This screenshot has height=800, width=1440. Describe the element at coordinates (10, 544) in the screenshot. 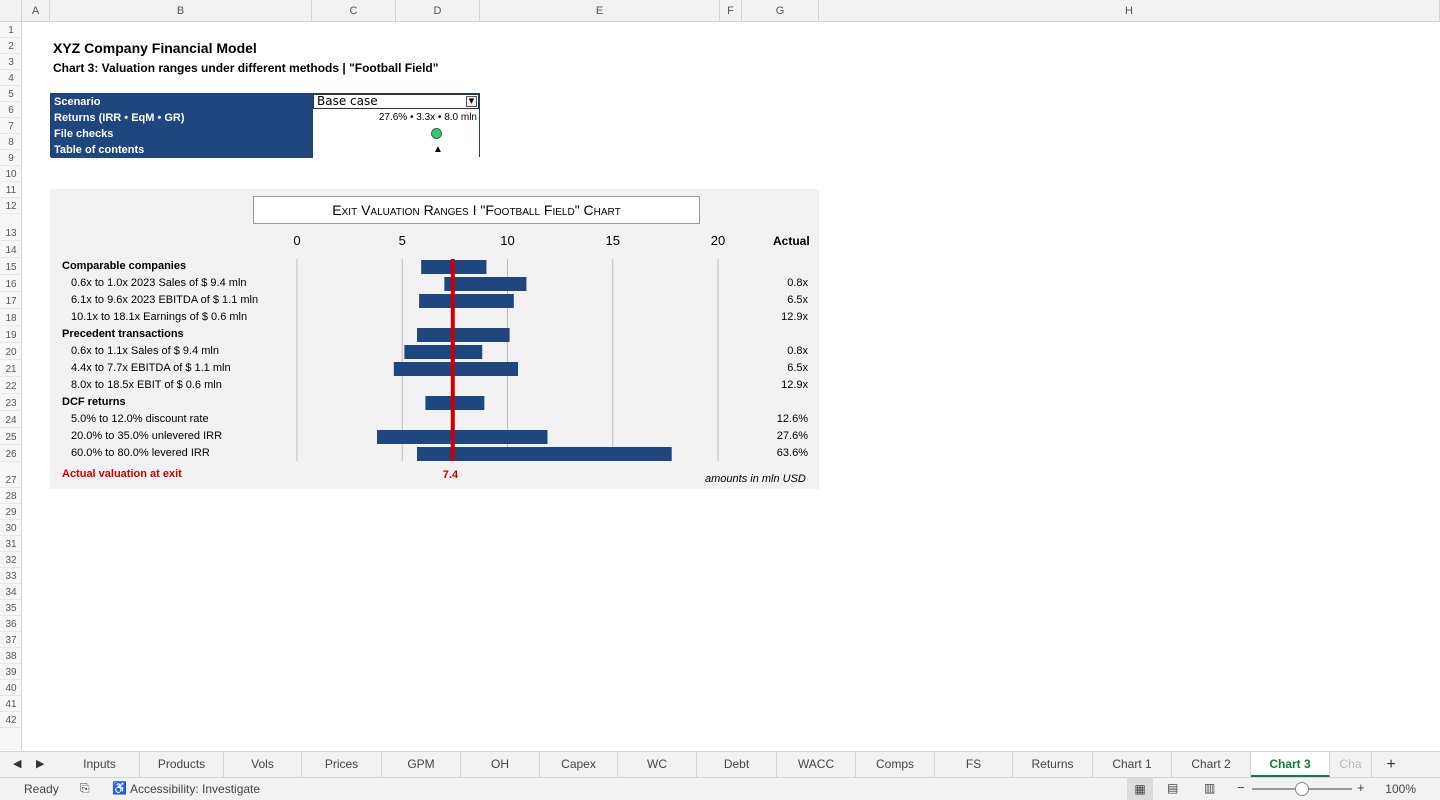

I see `row-header-31: 31` at that location.